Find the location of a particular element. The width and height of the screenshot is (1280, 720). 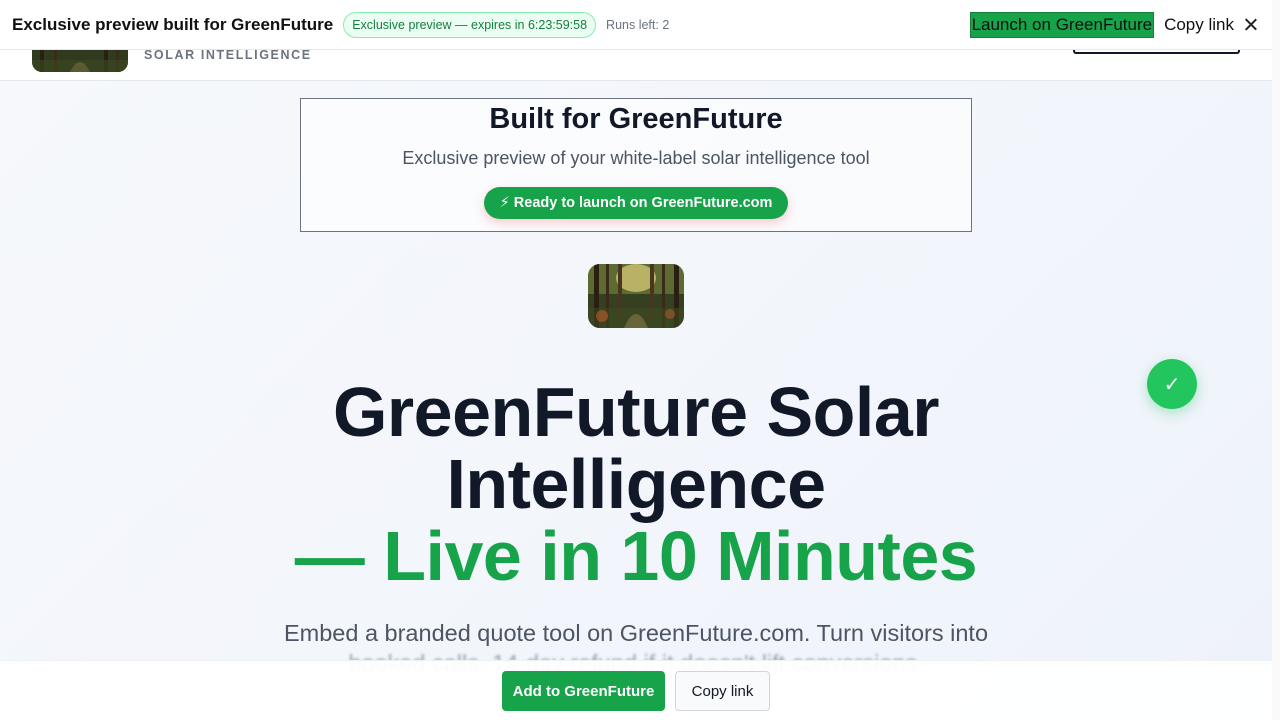

ready-to-launch-button: ⚡ Ready to launch on GreenFuture.com is located at coordinates (636, 203).